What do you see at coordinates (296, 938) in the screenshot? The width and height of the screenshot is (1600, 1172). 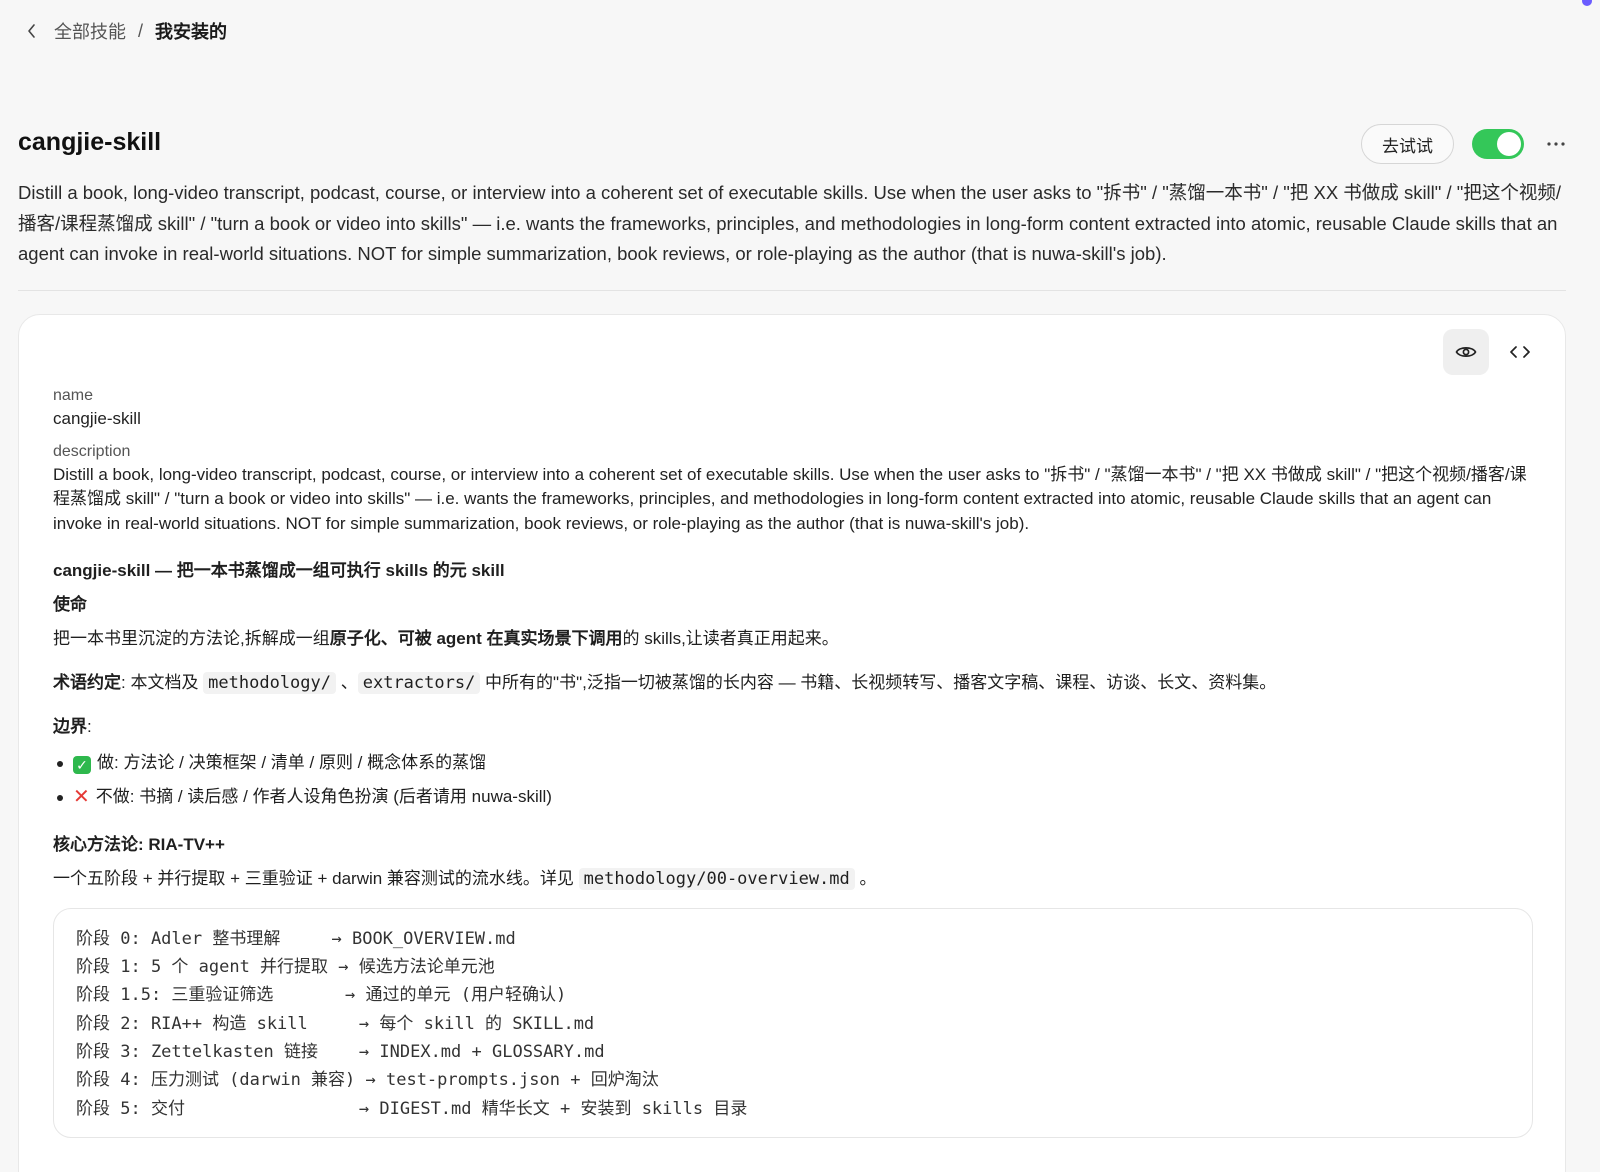 I see `code-line: 阶段 0: Adler 整书理解 → BOOK_OVERVIEW.md` at bounding box center [296, 938].